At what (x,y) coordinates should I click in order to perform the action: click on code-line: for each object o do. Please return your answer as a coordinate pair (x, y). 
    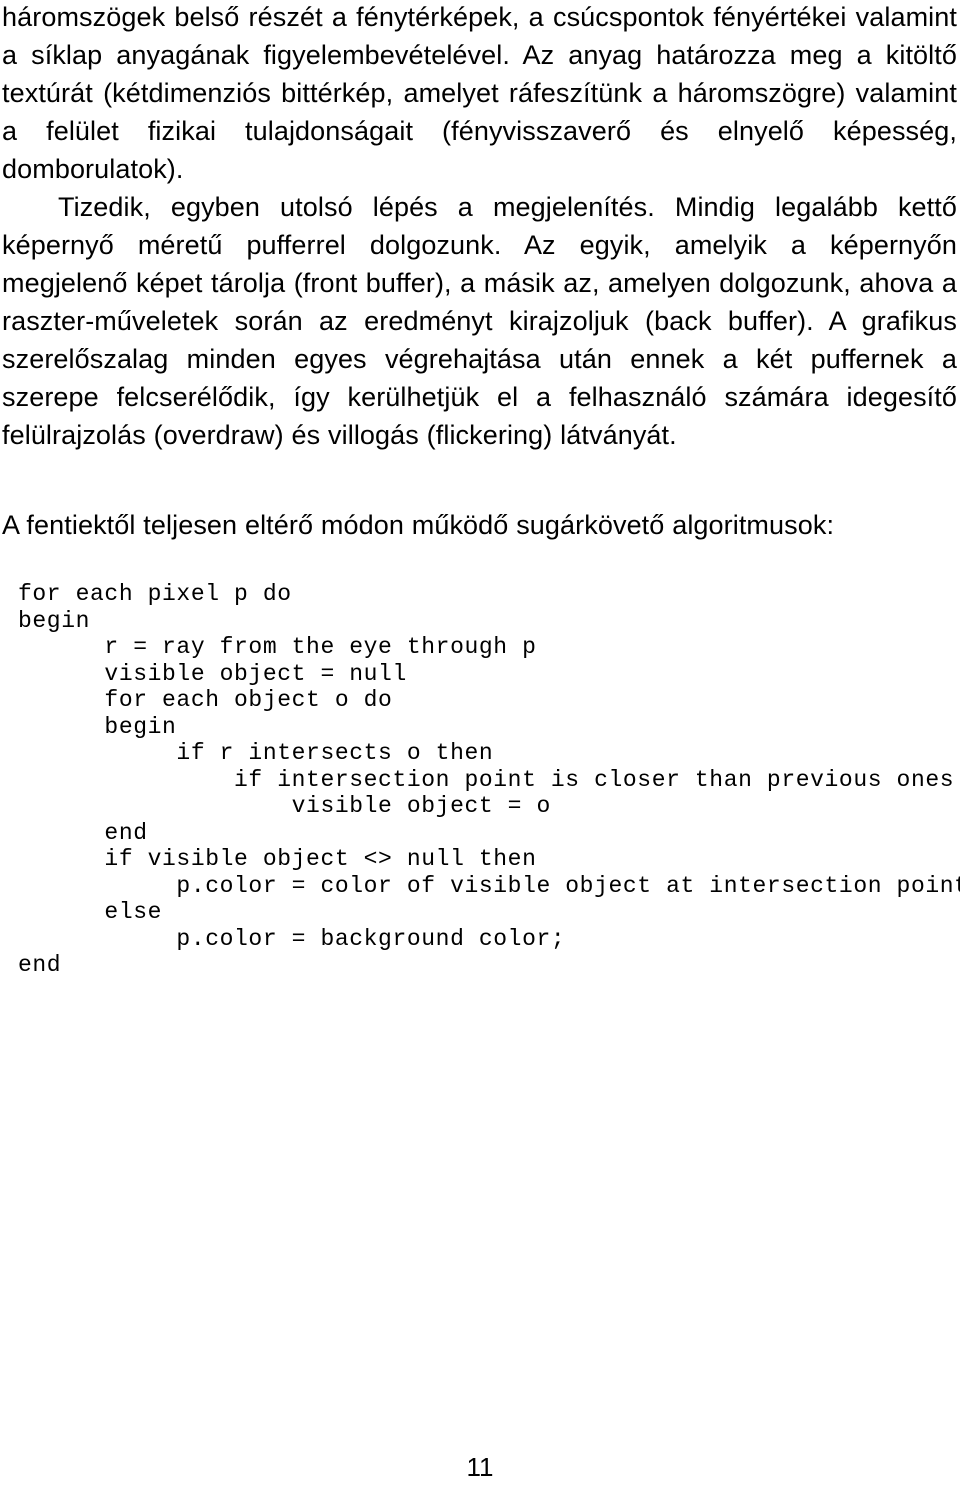
    Looking at the image, I should click on (205, 700).